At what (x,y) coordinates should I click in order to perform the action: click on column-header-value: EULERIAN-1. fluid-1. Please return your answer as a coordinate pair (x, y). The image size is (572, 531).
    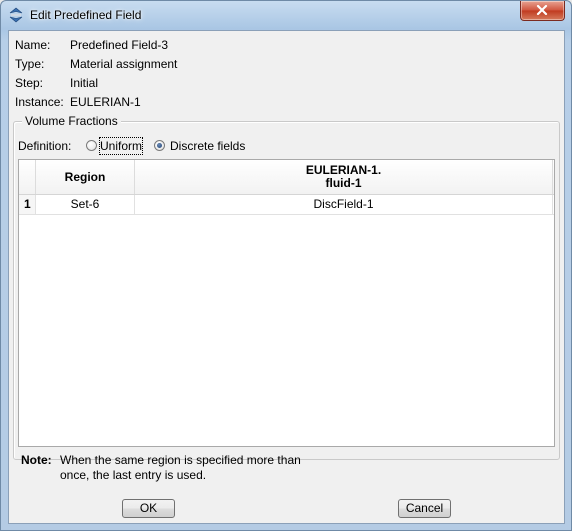
    Looking at the image, I should click on (344, 177).